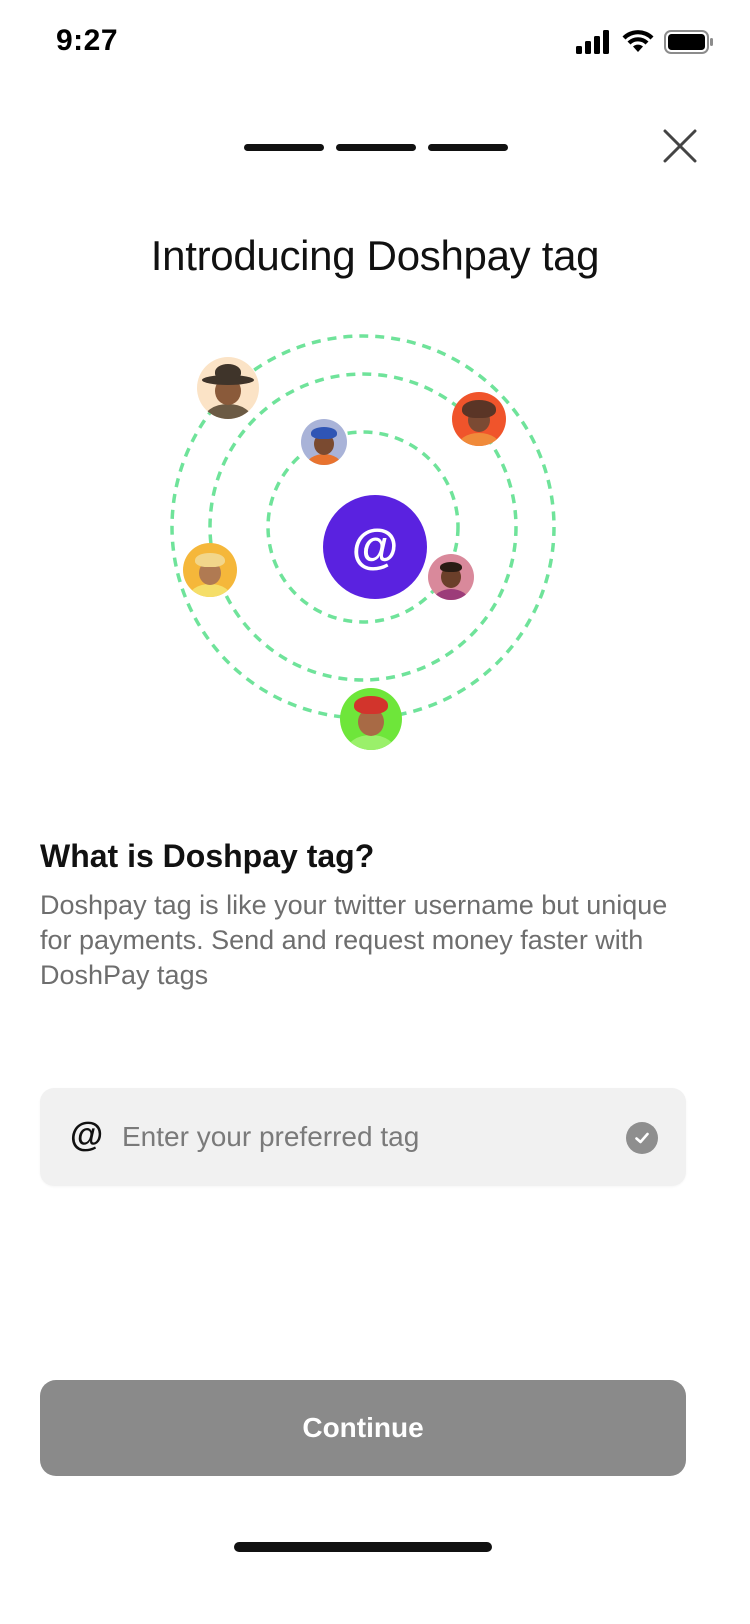 This screenshot has height=1624, width=750. What do you see at coordinates (371, 719) in the screenshot?
I see `avatar-red-hair` at bounding box center [371, 719].